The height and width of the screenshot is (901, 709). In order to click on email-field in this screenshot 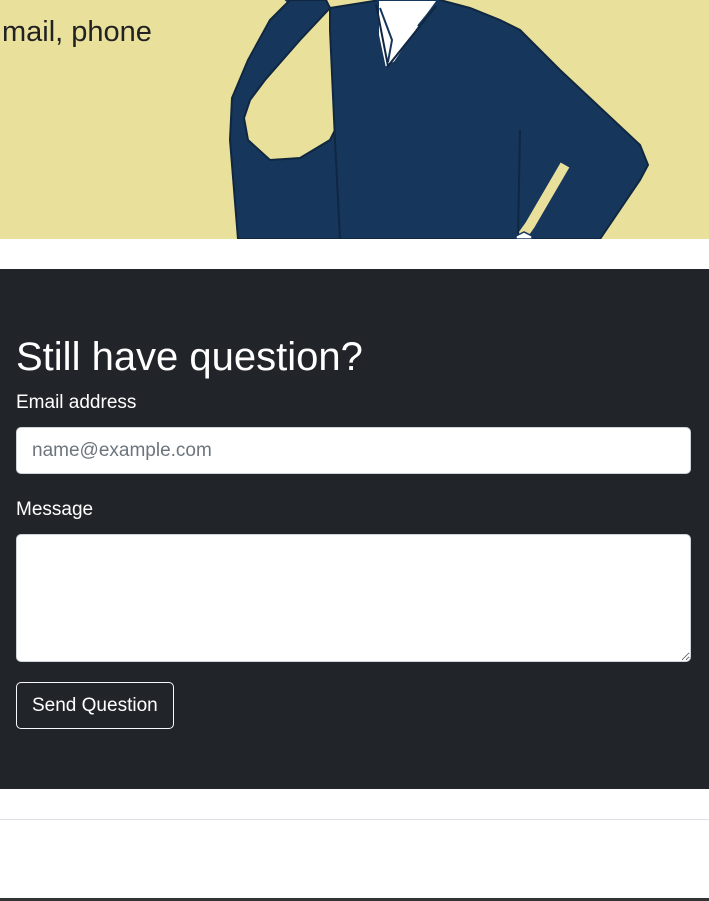, I will do `click(353, 450)`.